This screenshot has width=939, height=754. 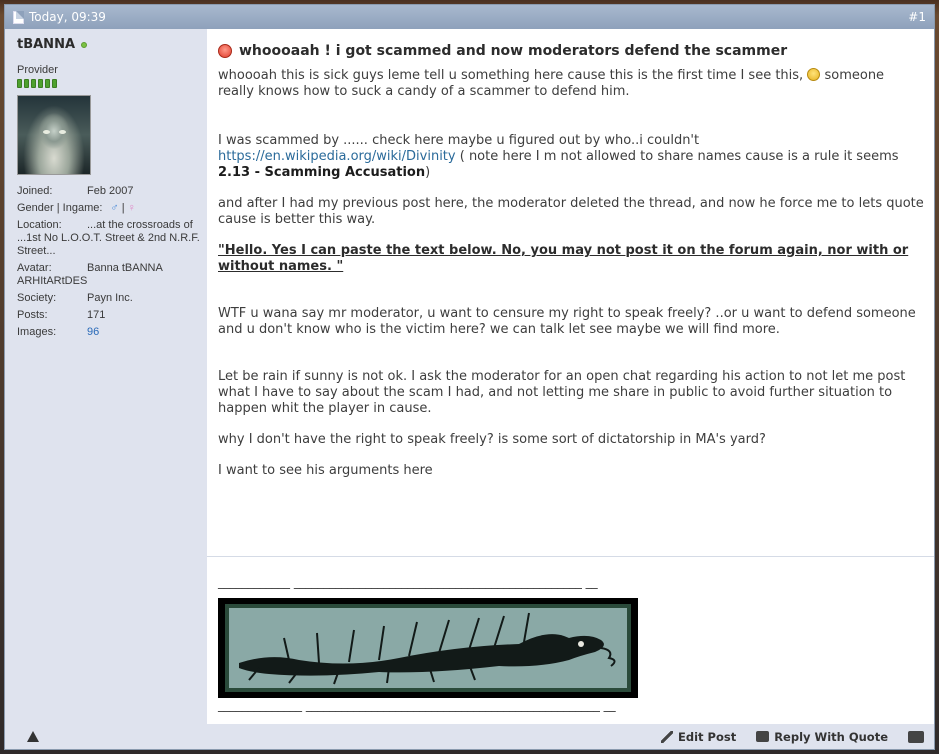 What do you see at coordinates (469, 736) in the screenshot?
I see `post-footer: Edit Post Reply With Quote` at bounding box center [469, 736].